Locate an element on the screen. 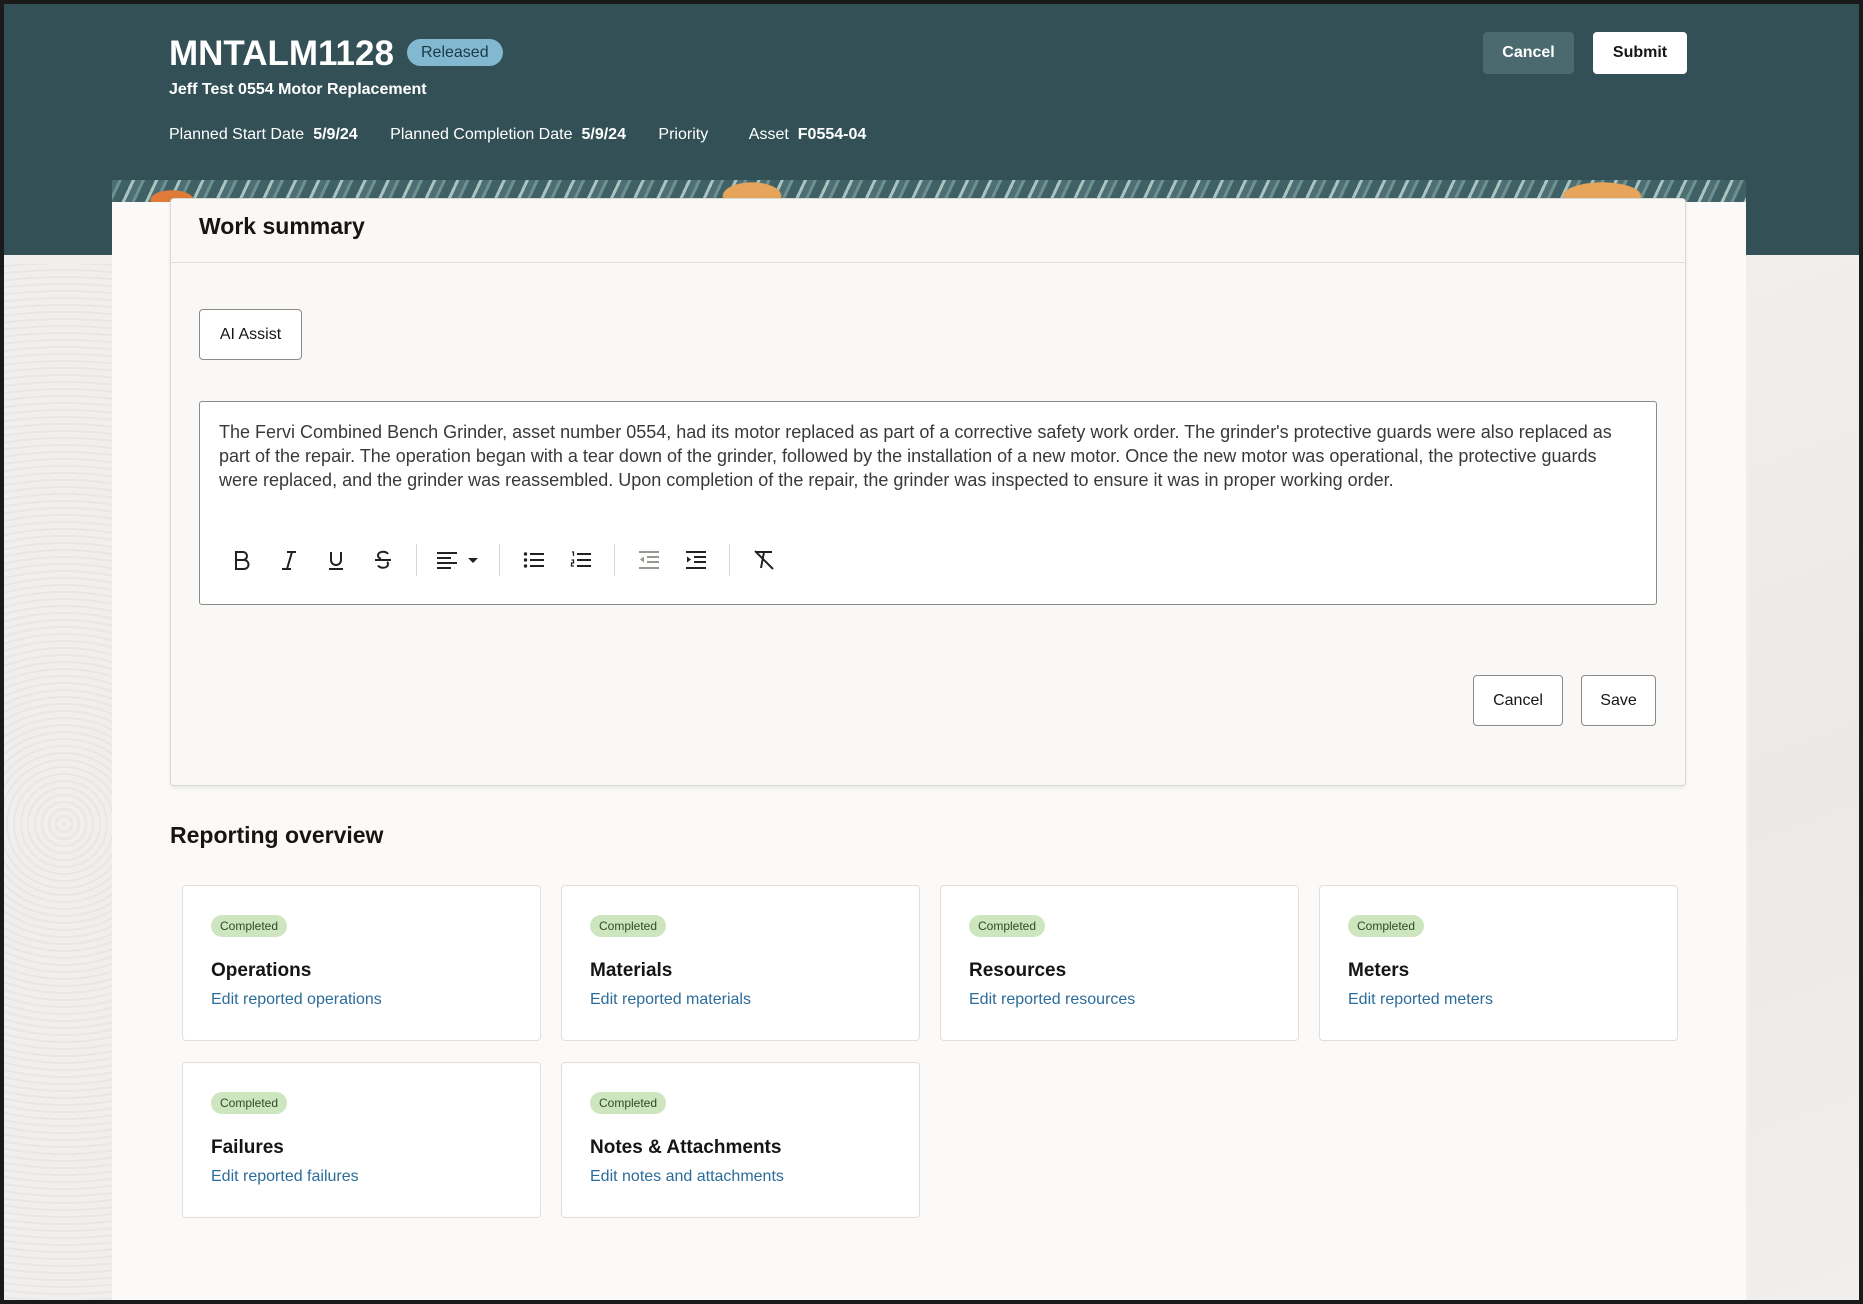 This screenshot has height=1304, width=1863. status-badge: Released is located at coordinates (455, 52).